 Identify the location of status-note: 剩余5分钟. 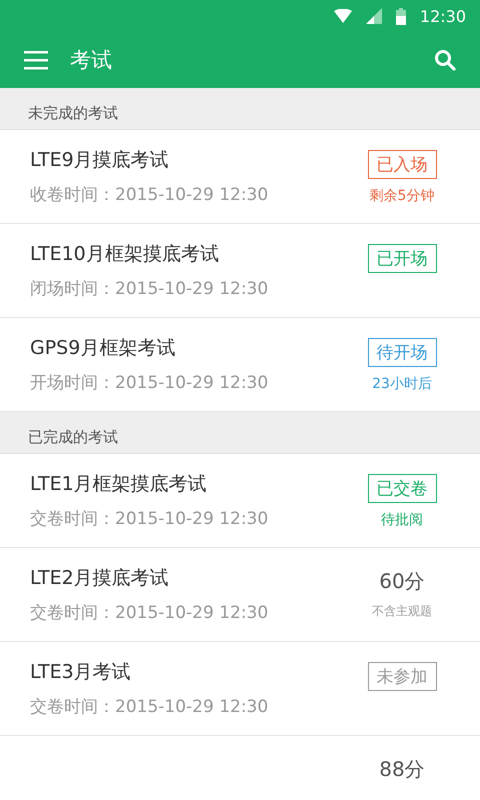
(402, 196).